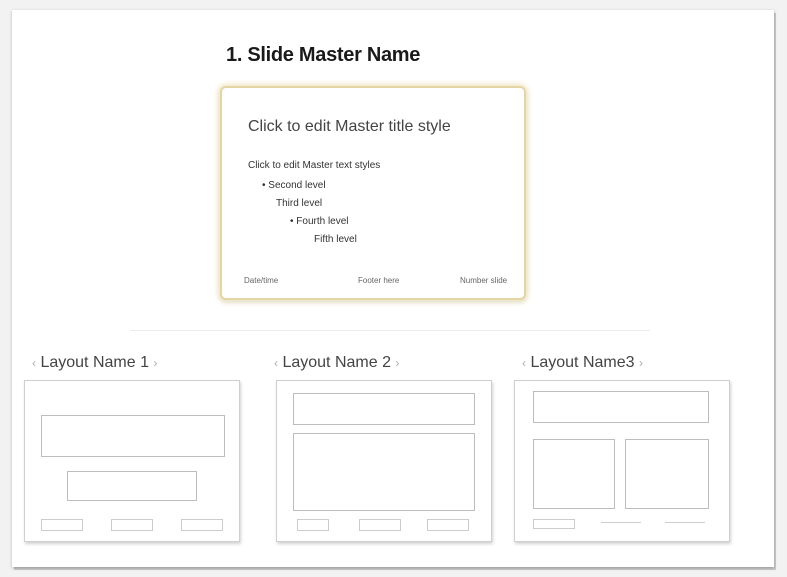  Describe the element at coordinates (384, 472) in the screenshot. I see `content-placeholder` at that location.